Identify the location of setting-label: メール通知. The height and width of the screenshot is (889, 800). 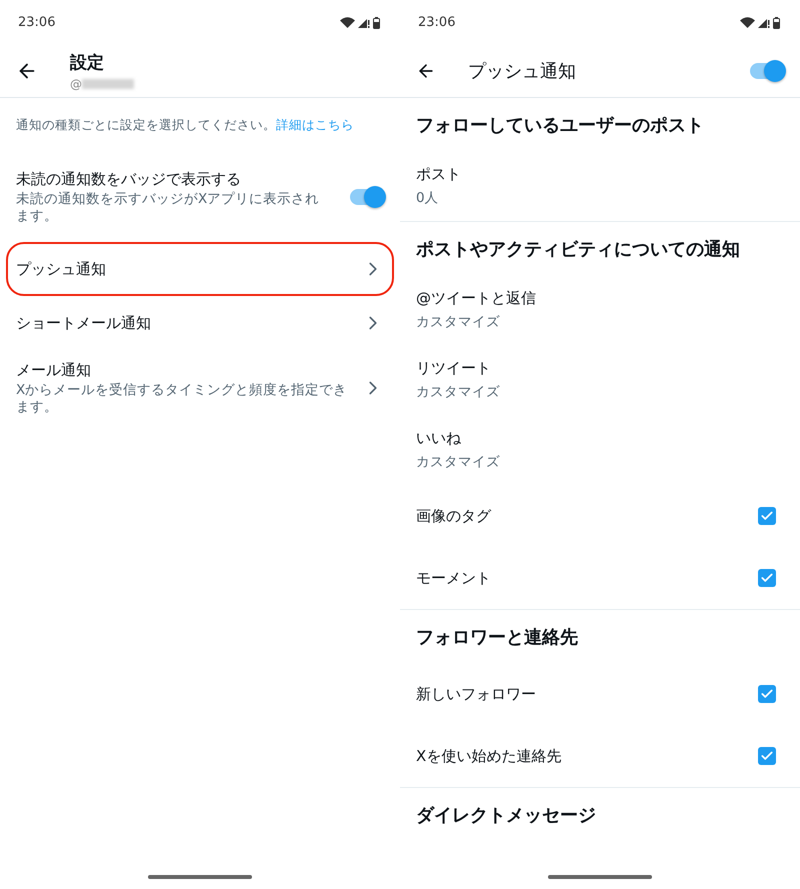
(54, 370).